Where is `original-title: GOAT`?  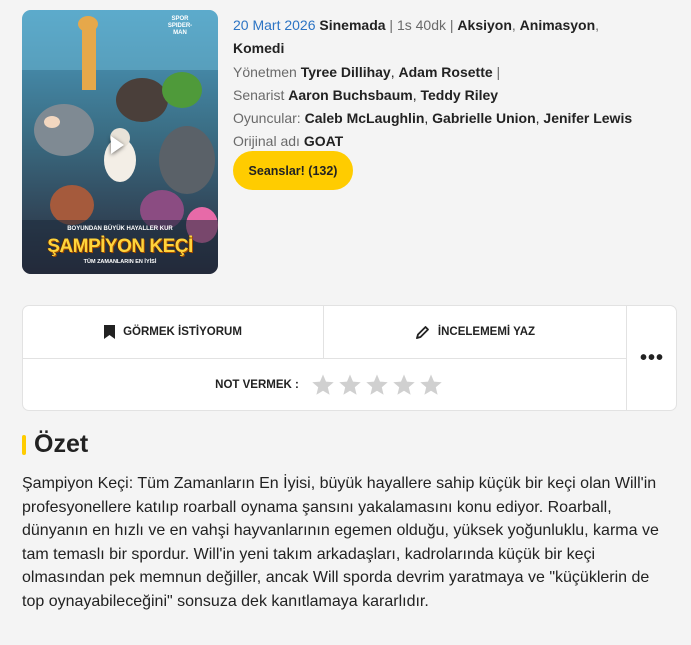
original-title: GOAT is located at coordinates (323, 141).